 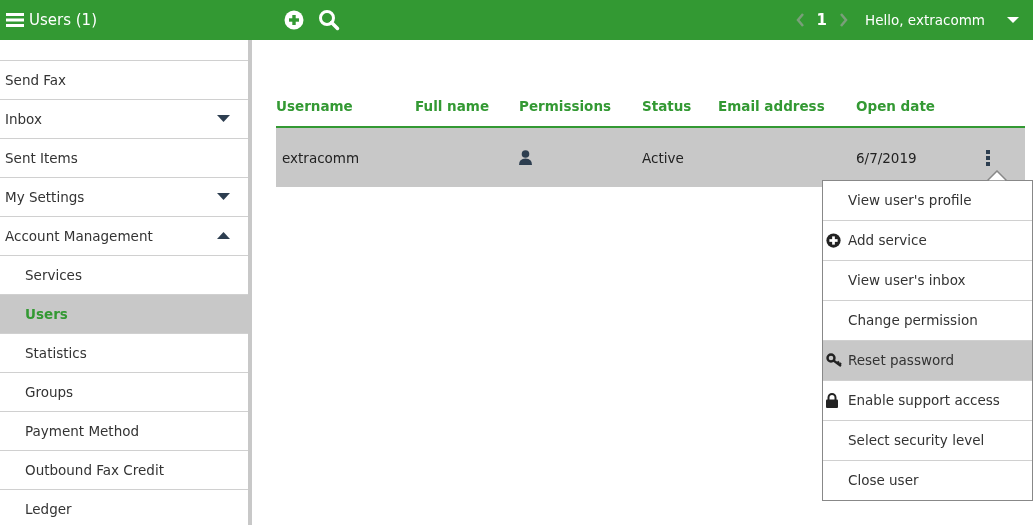 I want to click on lock-icon, so click(x=832, y=400).